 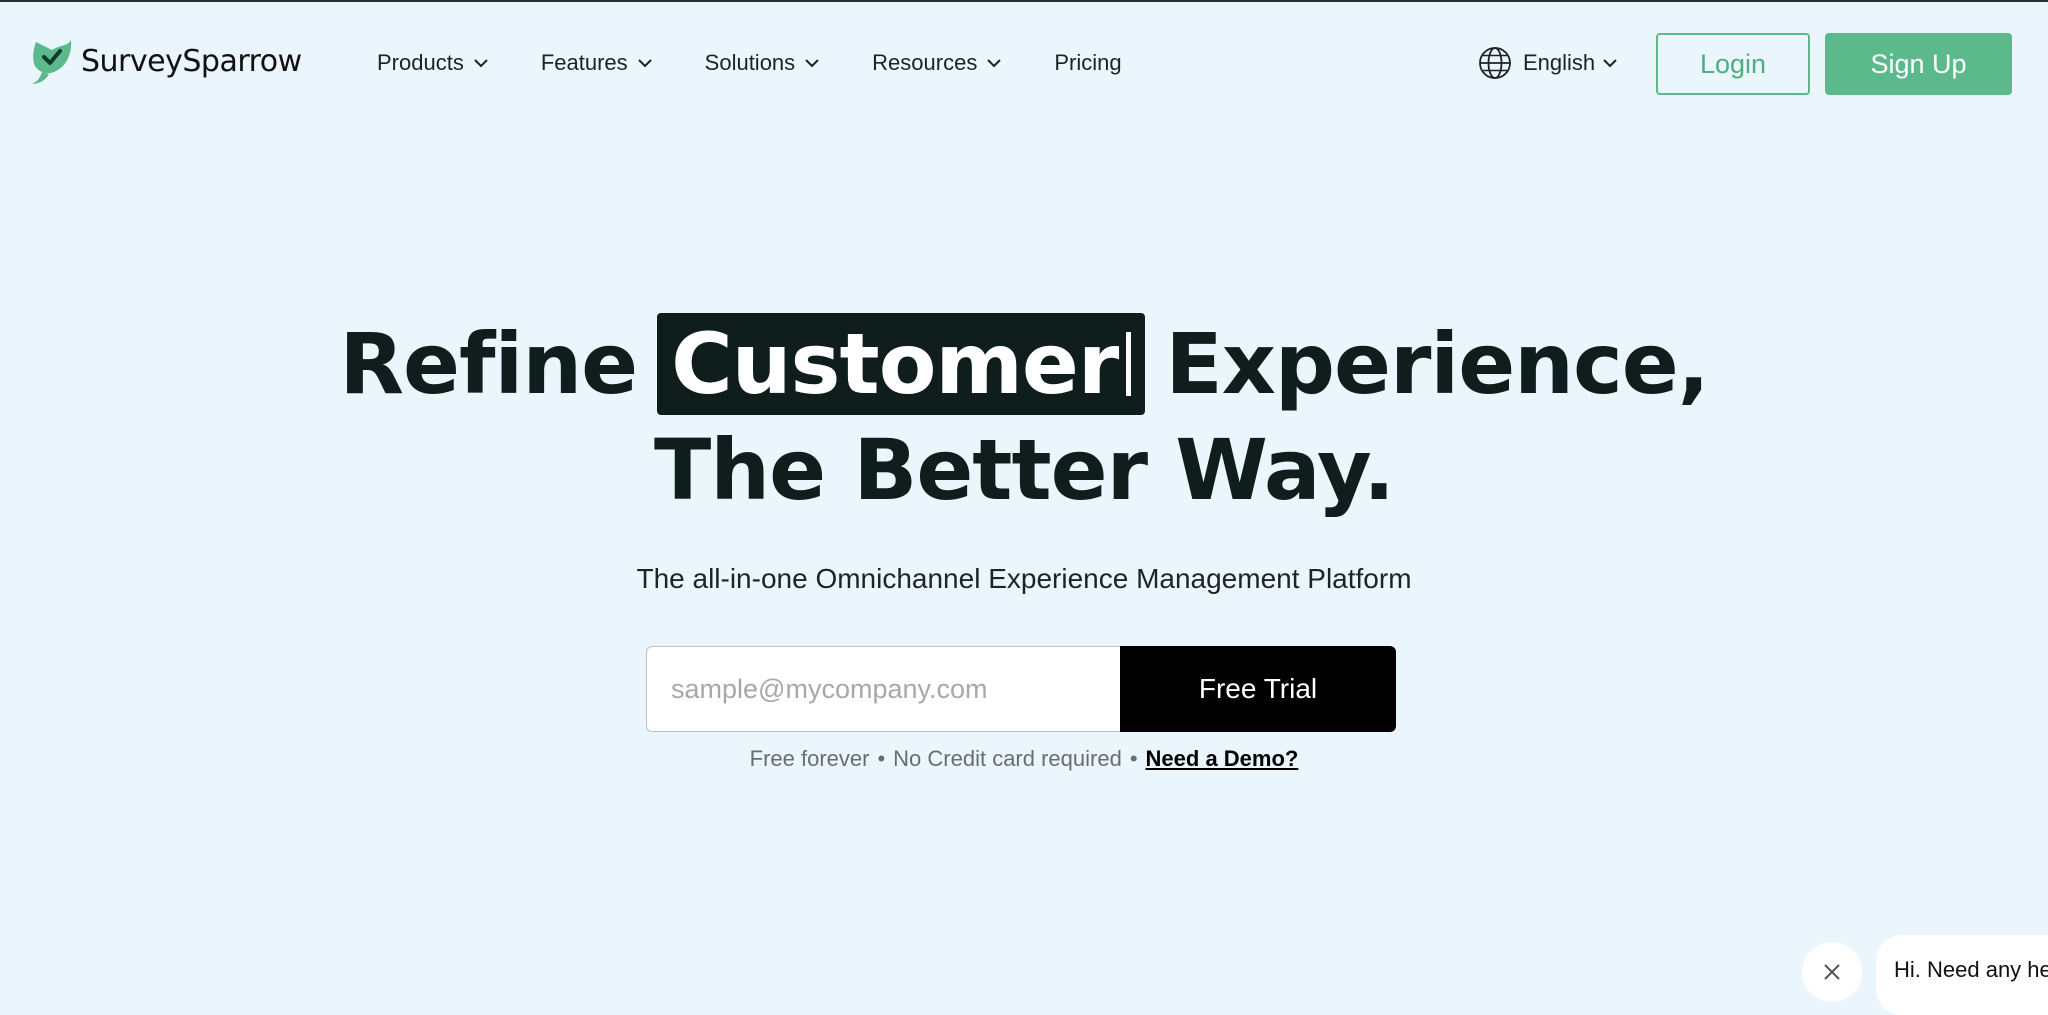 I want to click on nav-item-pricing: Pricing, so click(x=1087, y=63).